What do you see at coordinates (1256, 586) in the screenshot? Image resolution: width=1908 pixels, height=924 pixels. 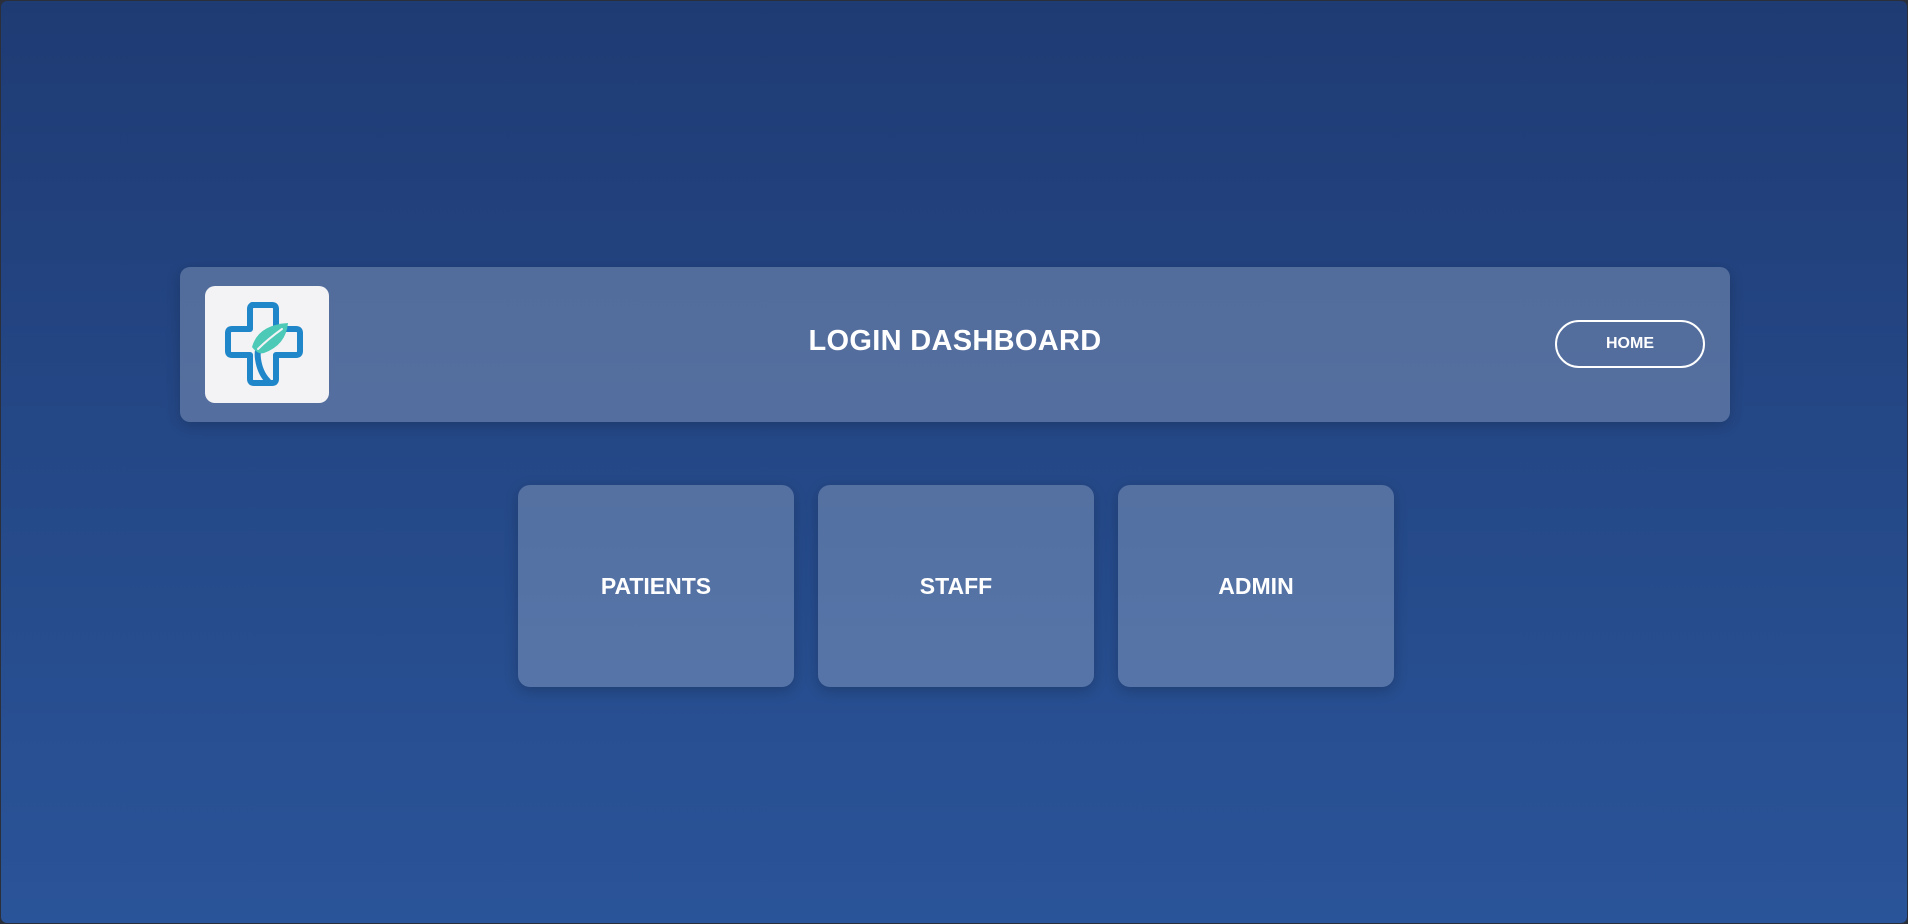 I see `admin-card: ADMIN` at bounding box center [1256, 586].